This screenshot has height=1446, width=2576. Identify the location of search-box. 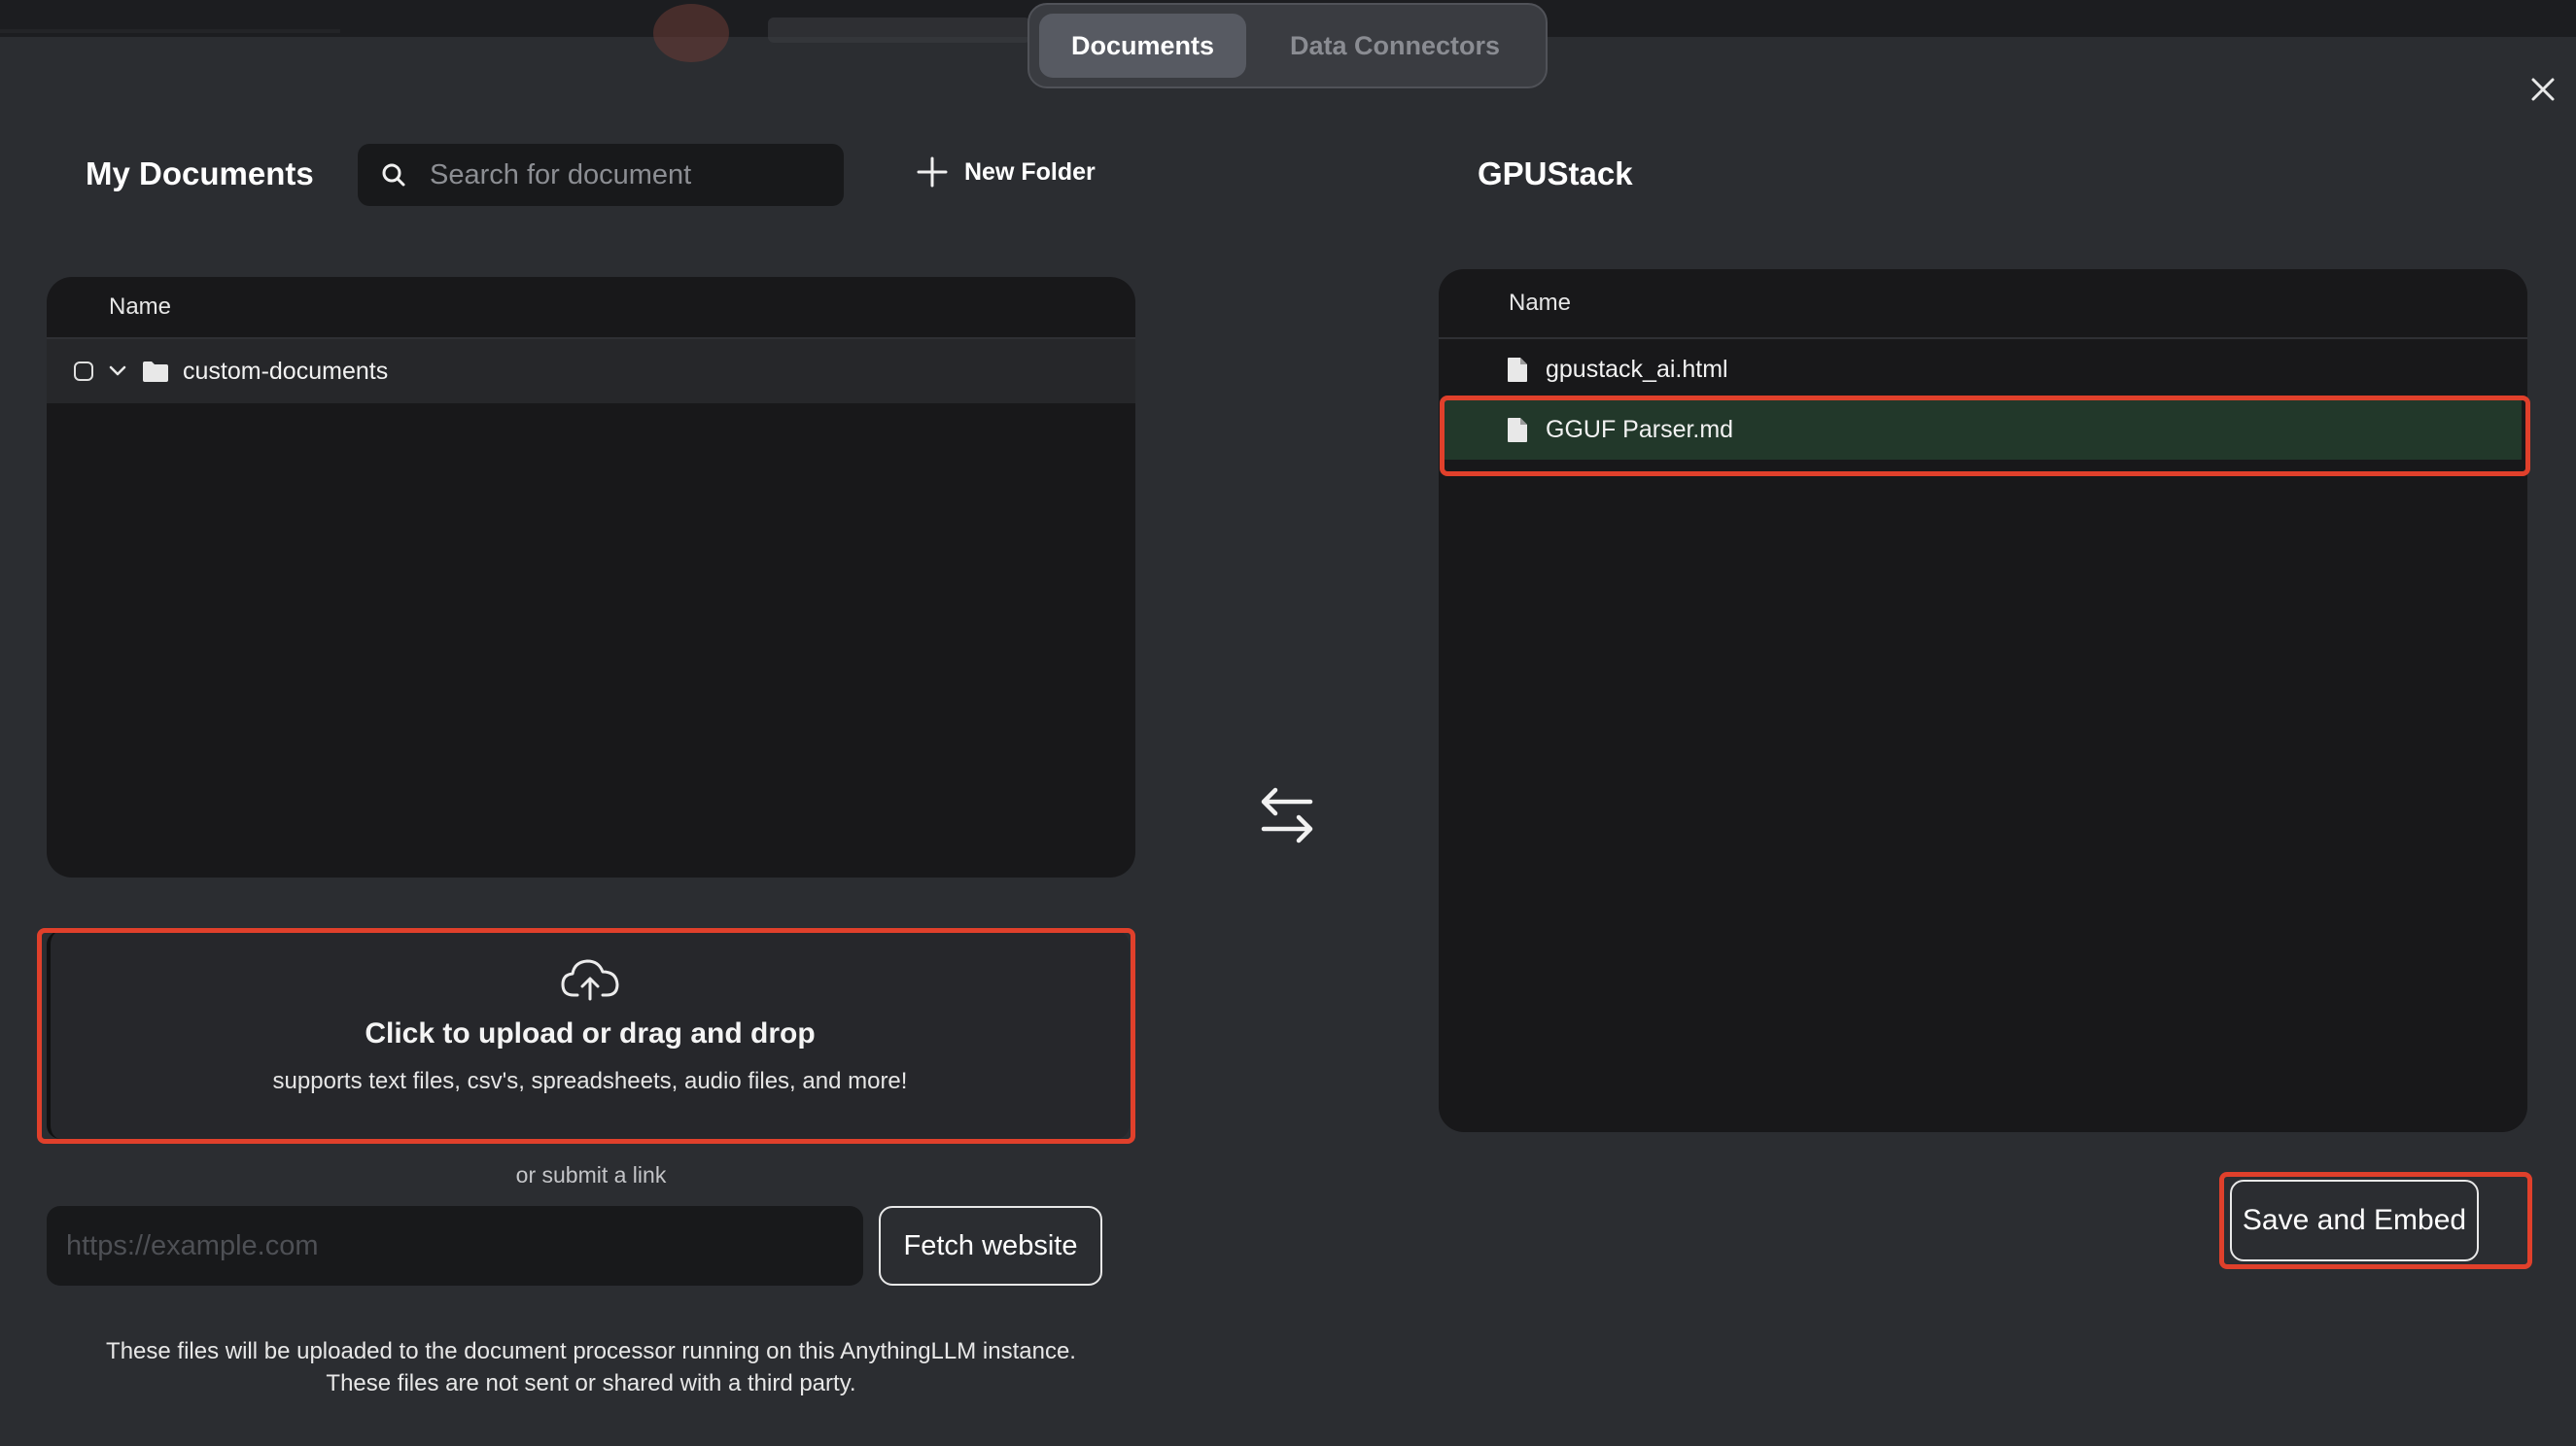
(601, 175).